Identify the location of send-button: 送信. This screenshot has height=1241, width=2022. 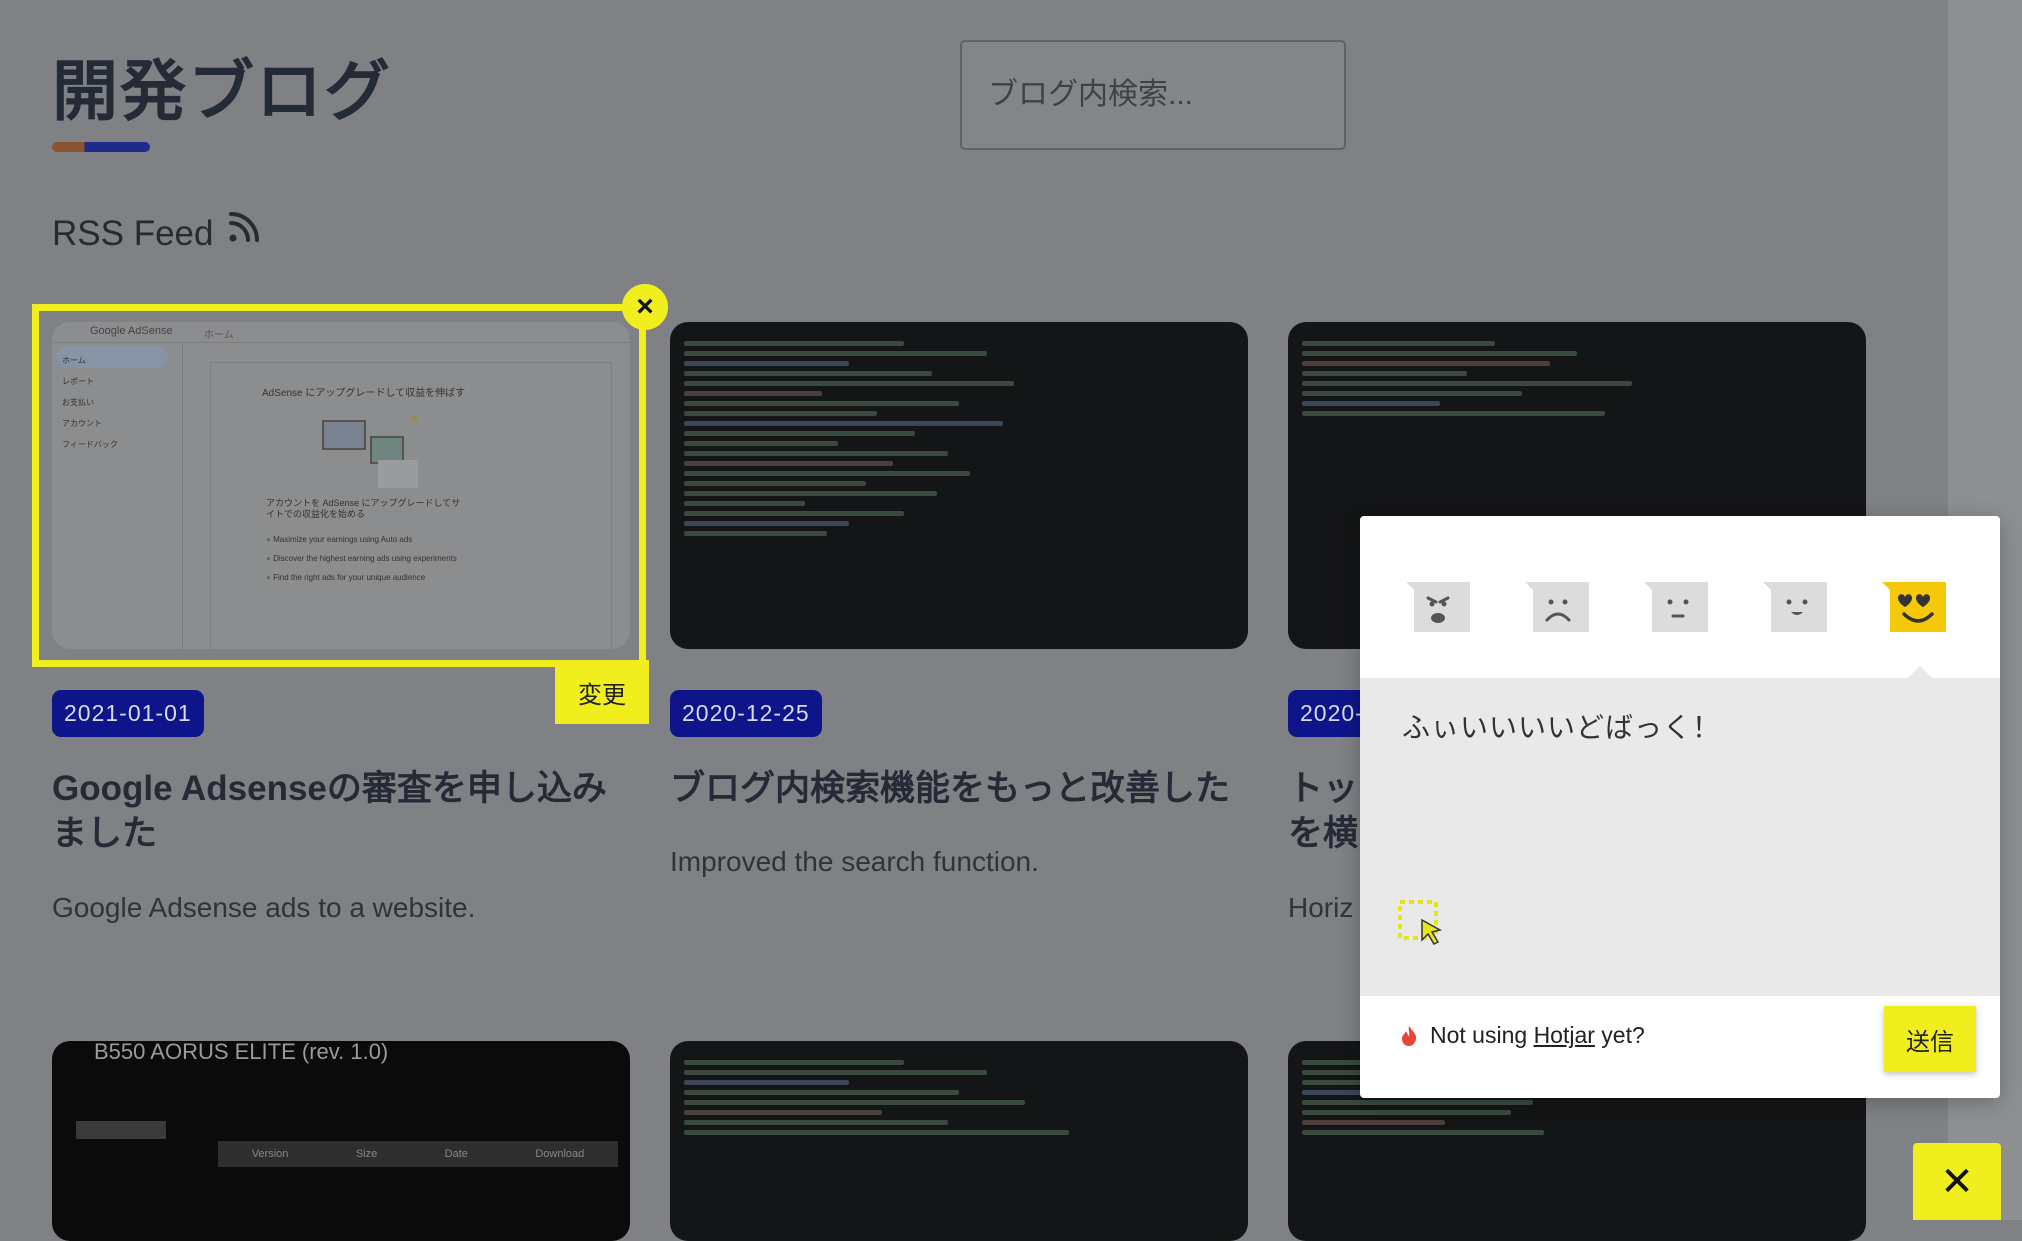
(1930, 1039).